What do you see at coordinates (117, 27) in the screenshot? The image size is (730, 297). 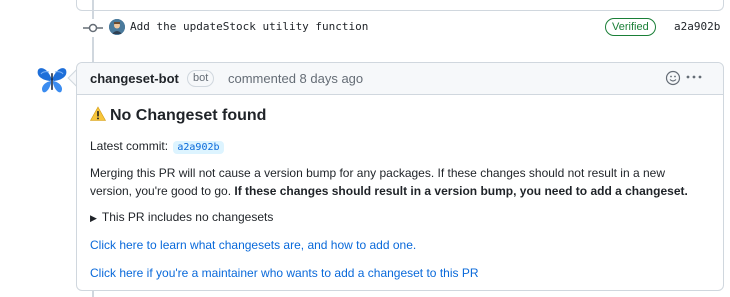 I see `commit-author-avatar` at bounding box center [117, 27].